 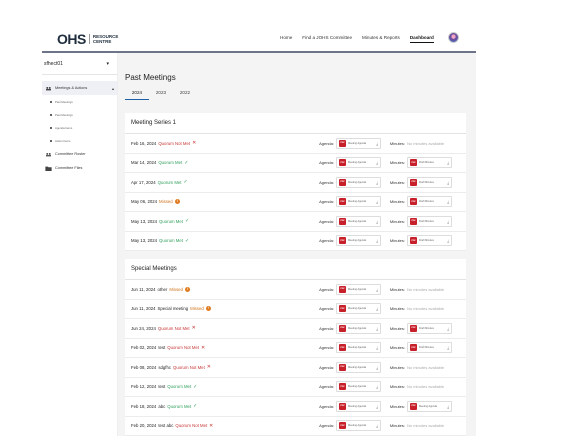 I want to click on missed-icon: !, so click(x=208, y=309).